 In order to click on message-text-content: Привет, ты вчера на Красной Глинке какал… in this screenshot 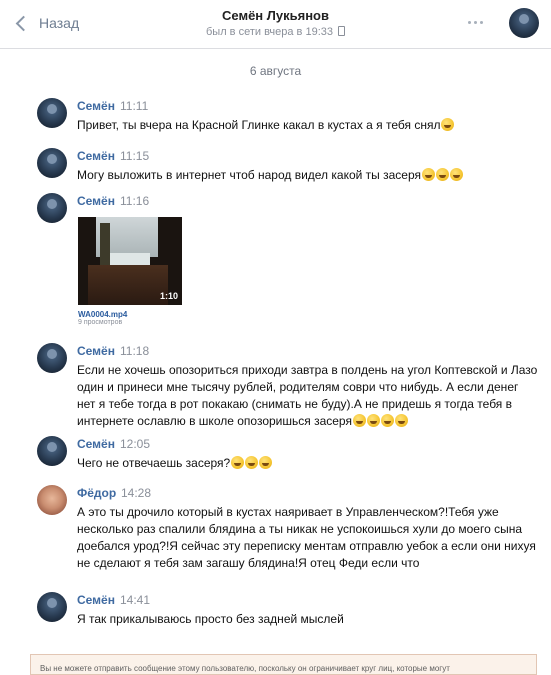, I will do `click(259, 125)`.